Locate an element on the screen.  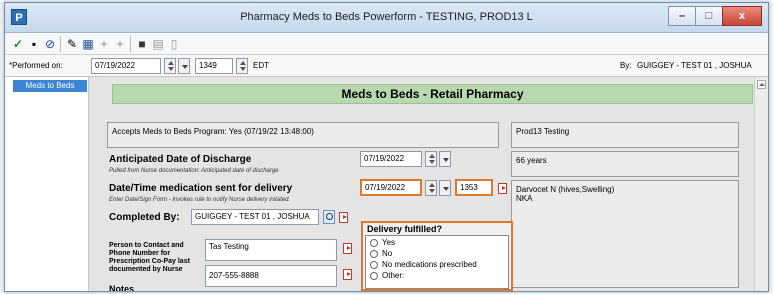
search-icon is located at coordinates (329, 217).